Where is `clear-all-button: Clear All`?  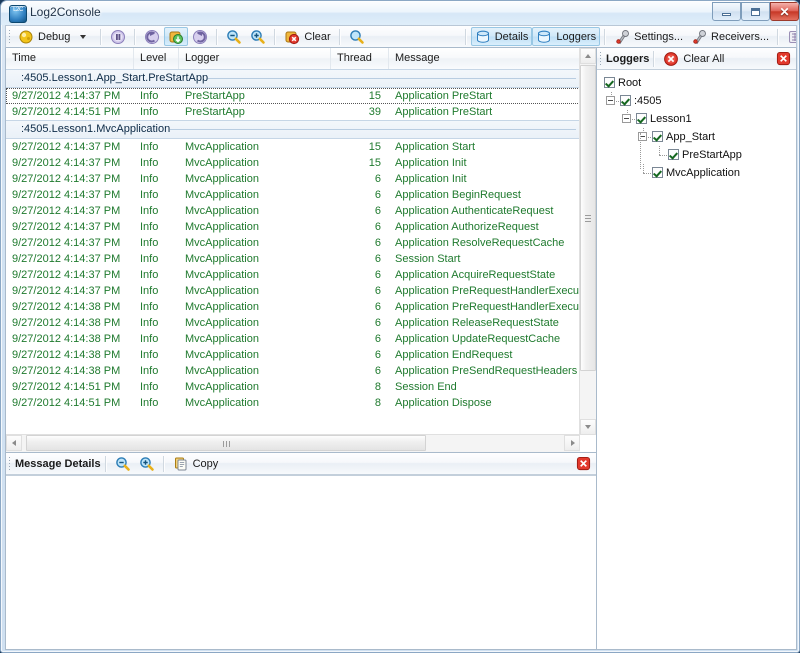 clear-all-button: Clear All is located at coordinates (693, 58).